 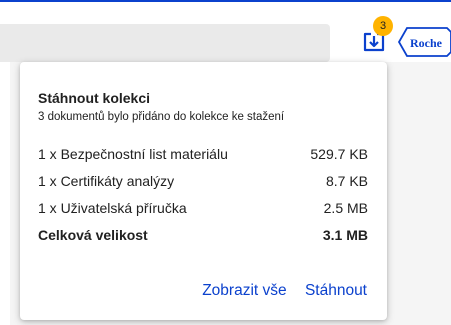 I want to click on total-label: Celková velikost, so click(x=93, y=235).